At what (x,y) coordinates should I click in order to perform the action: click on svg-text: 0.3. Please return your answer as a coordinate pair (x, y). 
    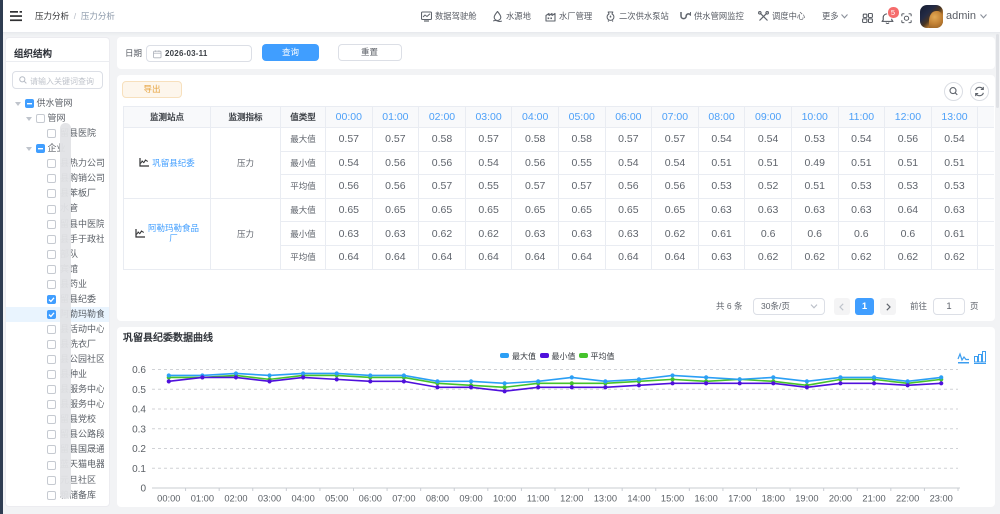
    Looking at the image, I should click on (139, 429).